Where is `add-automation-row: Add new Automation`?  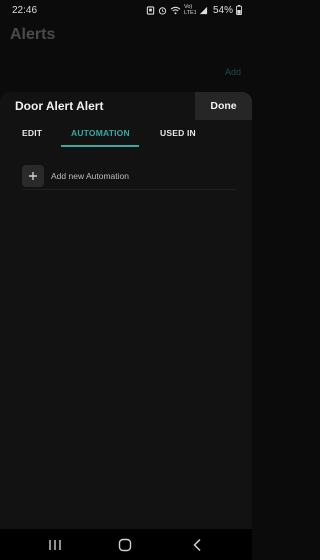
add-automation-row: Add new Automation is located at coordinates (129, 176).